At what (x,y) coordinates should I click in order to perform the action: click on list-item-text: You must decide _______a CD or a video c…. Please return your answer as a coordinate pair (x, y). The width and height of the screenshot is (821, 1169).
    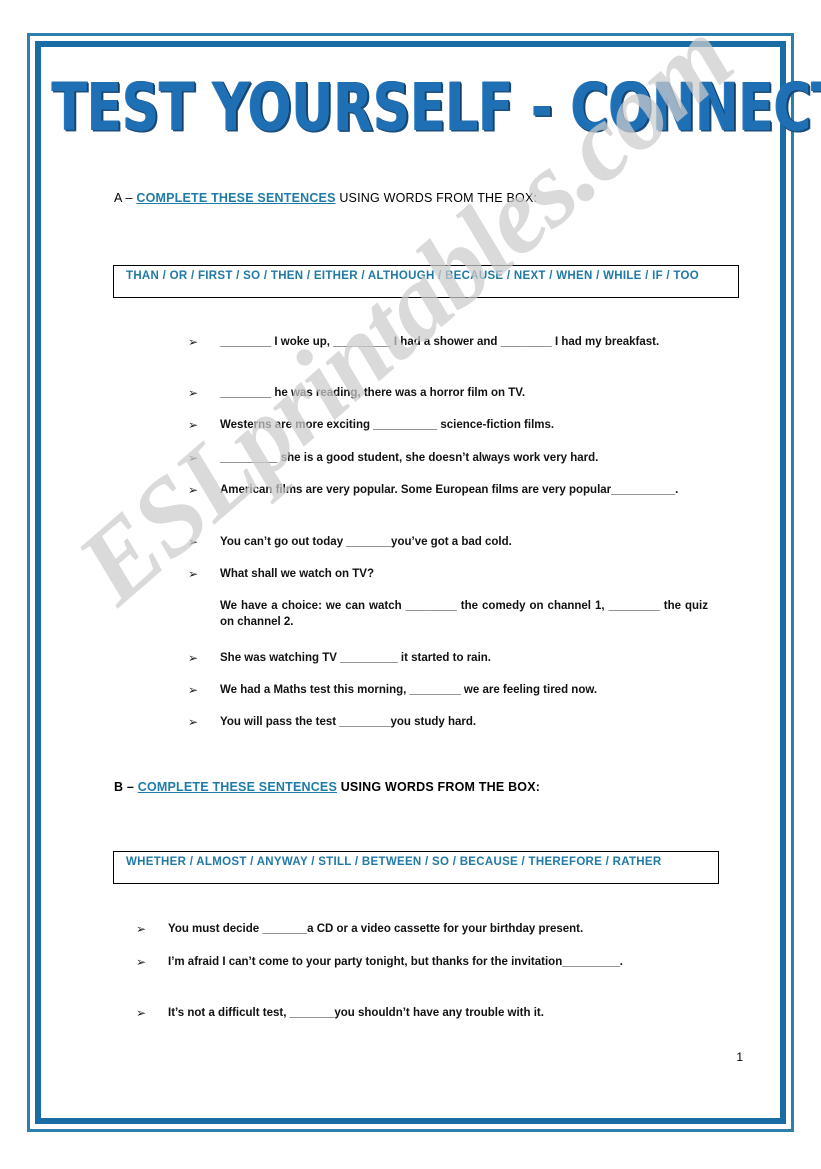
    Looking at the image, I should click on (376, 929).